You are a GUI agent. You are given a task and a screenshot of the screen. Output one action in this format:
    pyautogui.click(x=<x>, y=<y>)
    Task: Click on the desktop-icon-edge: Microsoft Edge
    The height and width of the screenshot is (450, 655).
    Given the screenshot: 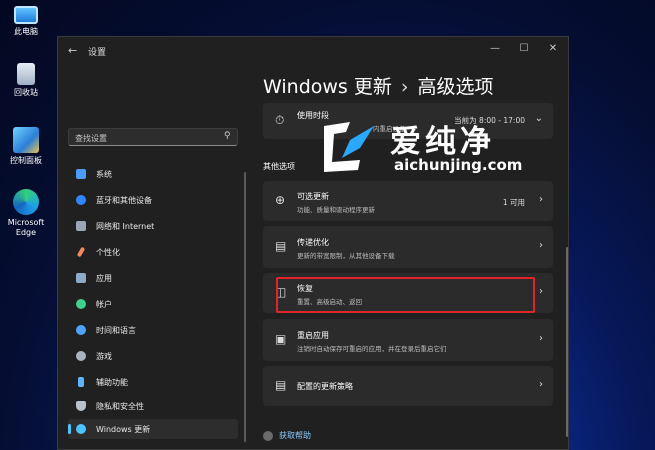 What is the action you would take?
    pyautogui.click(x=26, y=213)
    